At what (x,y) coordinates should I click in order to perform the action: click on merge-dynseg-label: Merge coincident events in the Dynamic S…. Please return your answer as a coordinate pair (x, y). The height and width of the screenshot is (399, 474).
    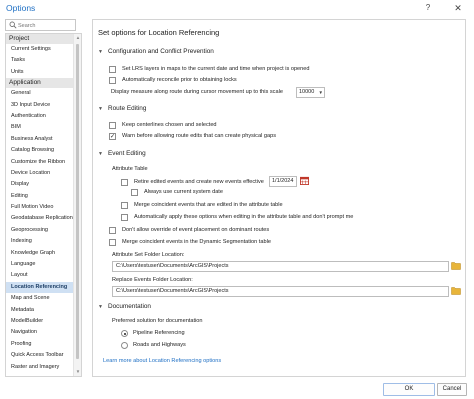
    Looking at the image, I should click on (196, 242).